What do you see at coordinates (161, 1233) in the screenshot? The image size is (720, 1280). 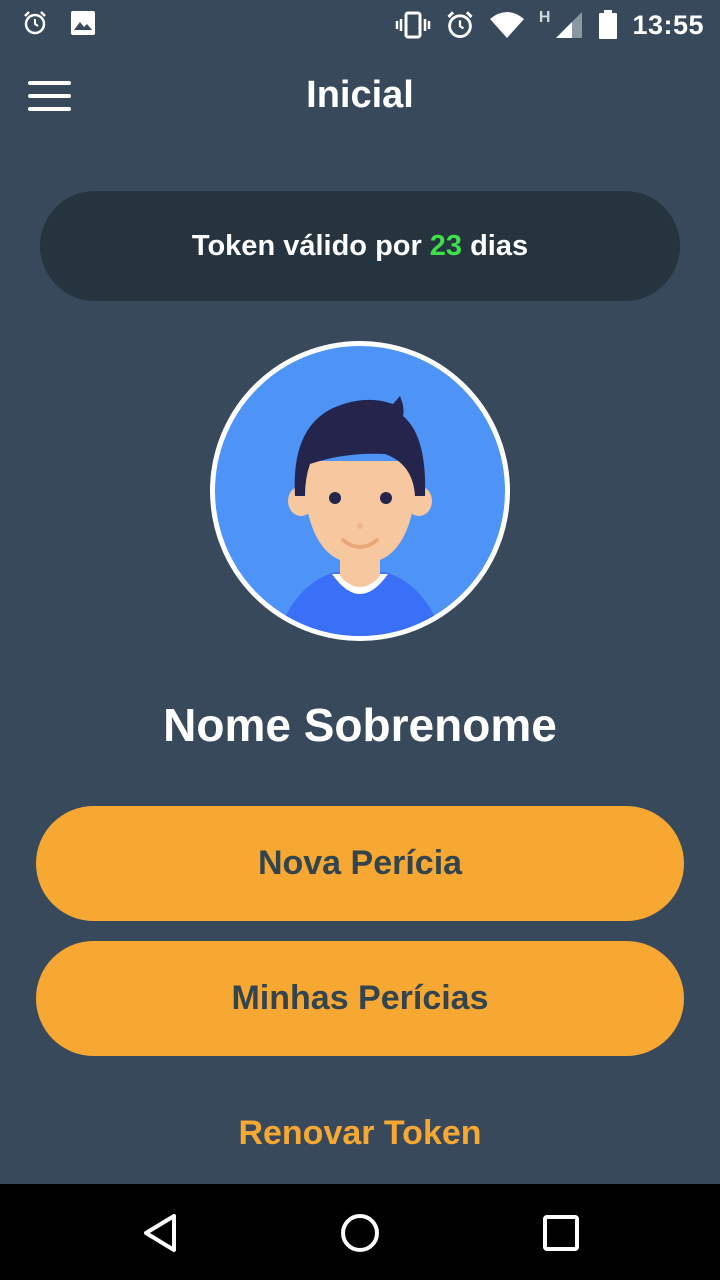 I see `back-icon` at bounding box center [161, 1233].